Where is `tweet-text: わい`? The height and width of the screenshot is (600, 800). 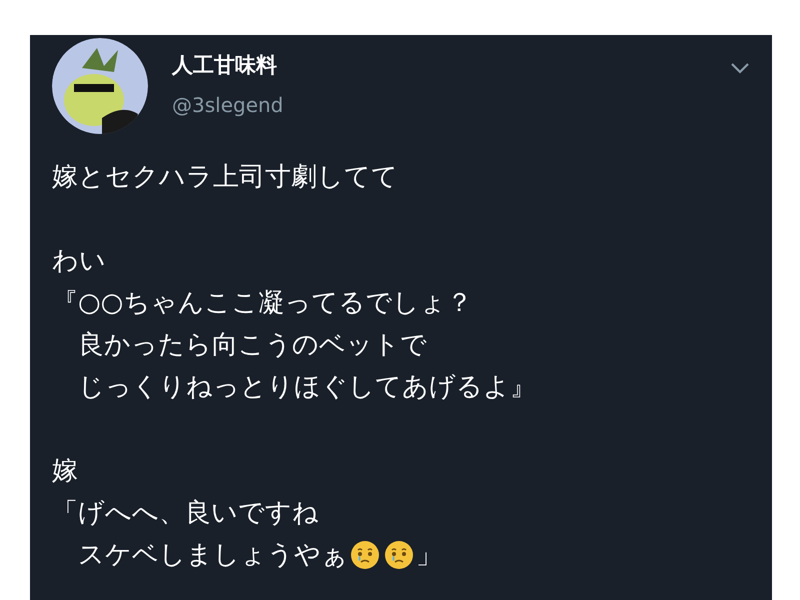 tweet-text: わい is located at coordinates (79, 261).